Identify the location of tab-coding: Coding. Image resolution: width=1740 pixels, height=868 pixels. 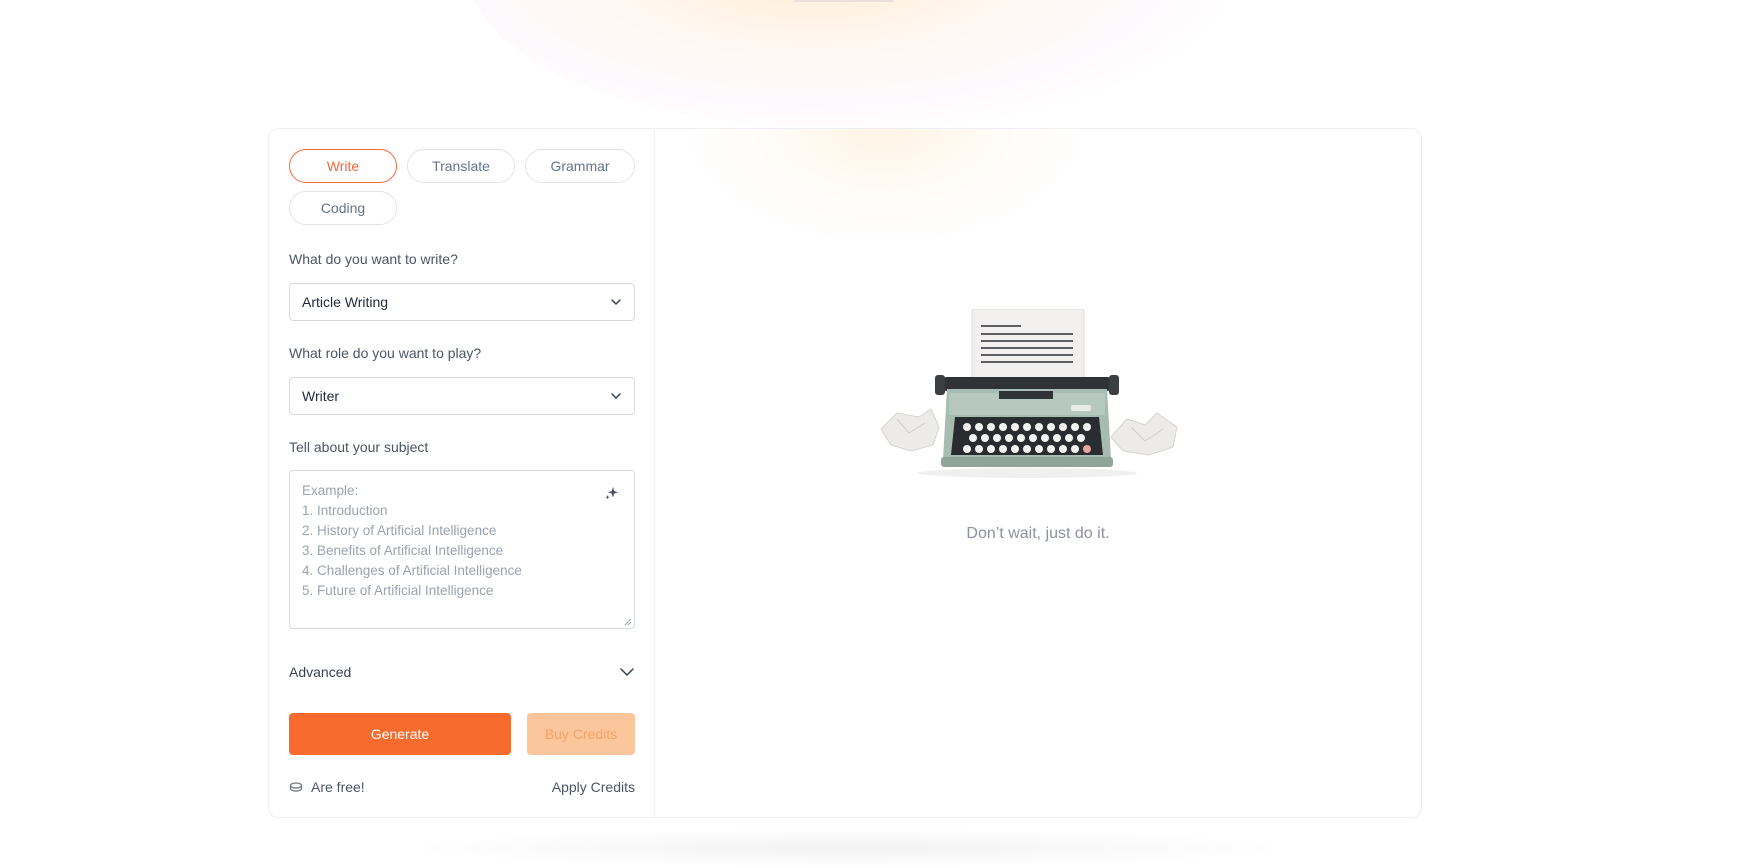
(343, 208).